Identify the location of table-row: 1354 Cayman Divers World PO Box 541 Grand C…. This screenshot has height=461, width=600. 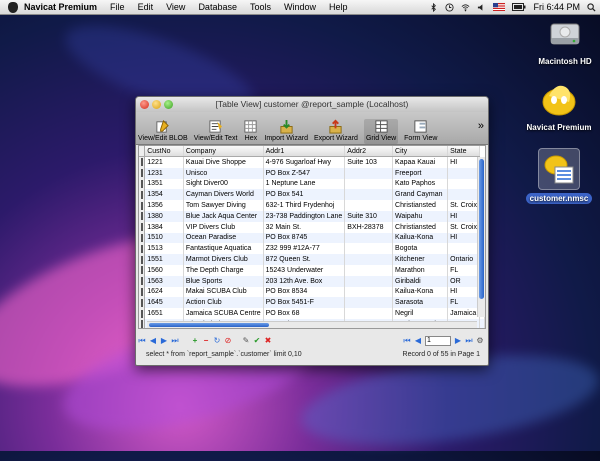
(312, 195).